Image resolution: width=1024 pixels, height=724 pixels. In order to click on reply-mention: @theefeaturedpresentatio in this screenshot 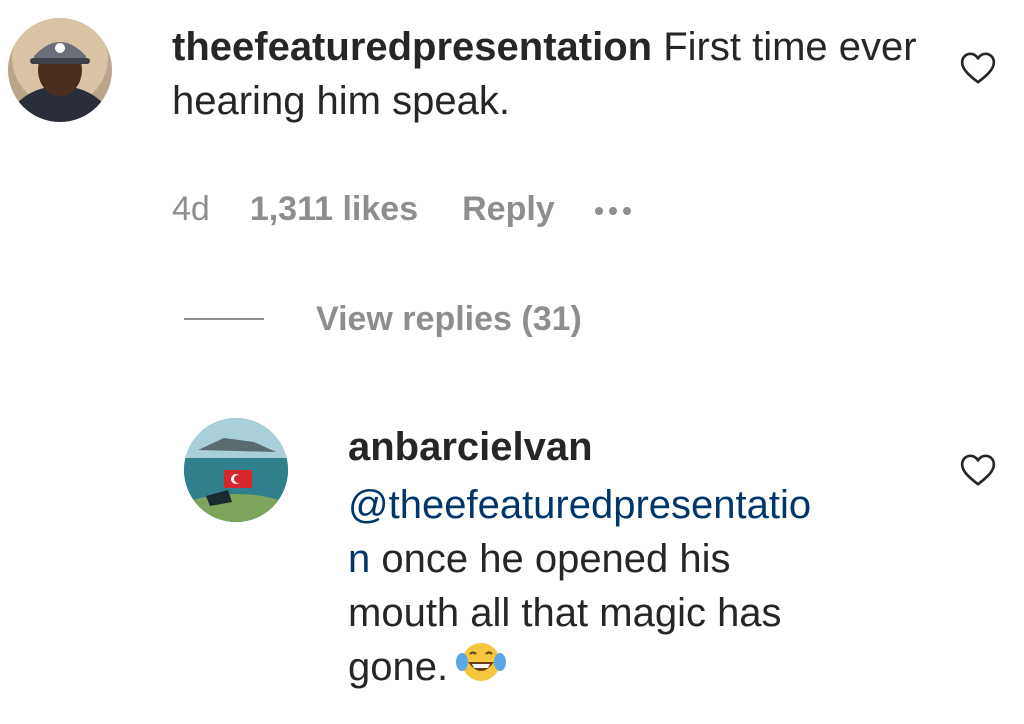, I will do `click(579, 505)`.